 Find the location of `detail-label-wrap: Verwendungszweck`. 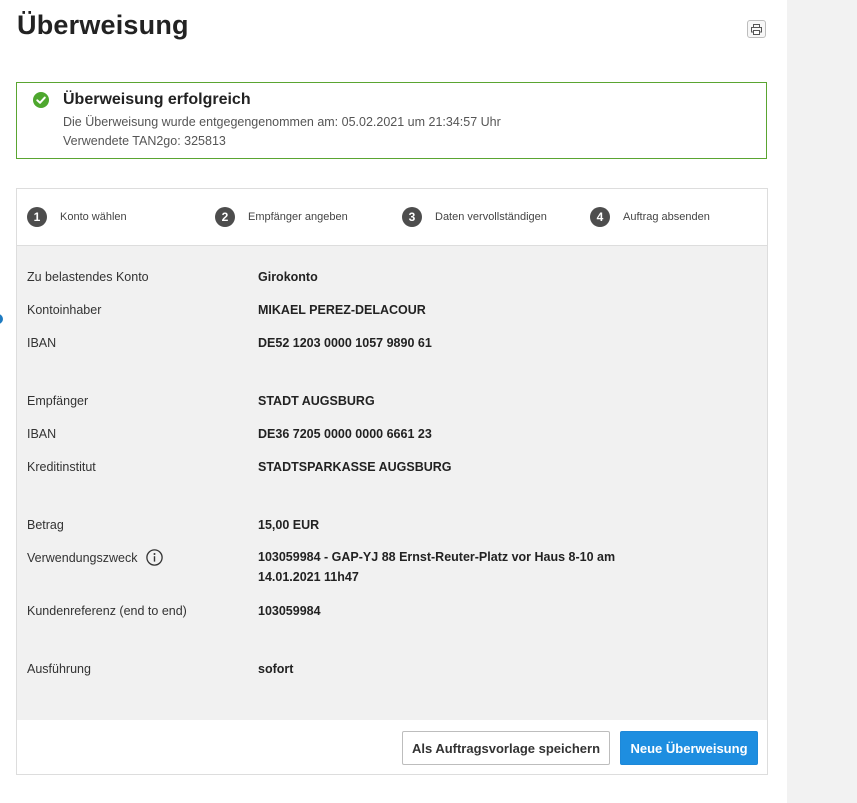

detail-label-wrap: Verwendungszweck is located at coordinates (95, 557).